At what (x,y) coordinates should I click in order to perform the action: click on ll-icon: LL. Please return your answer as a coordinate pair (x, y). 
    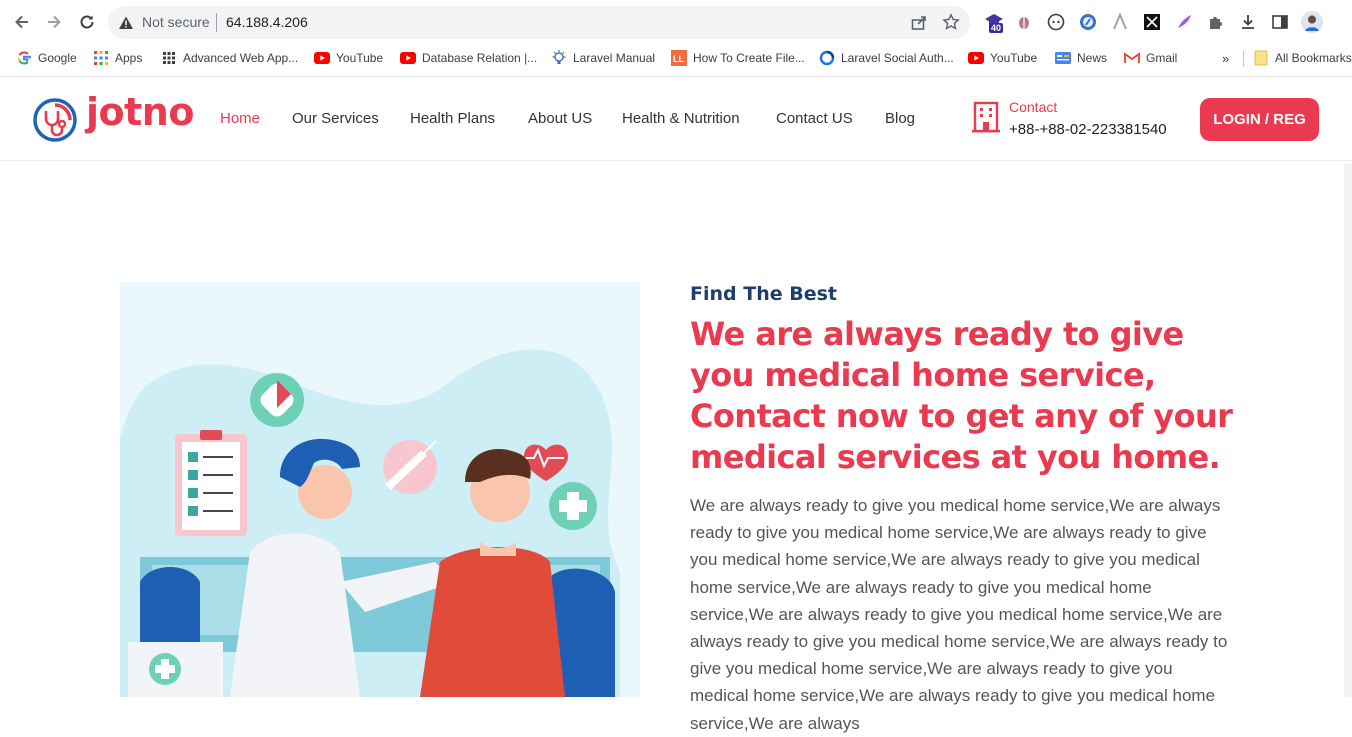
    Looking at the image, I should click on (679, 58).